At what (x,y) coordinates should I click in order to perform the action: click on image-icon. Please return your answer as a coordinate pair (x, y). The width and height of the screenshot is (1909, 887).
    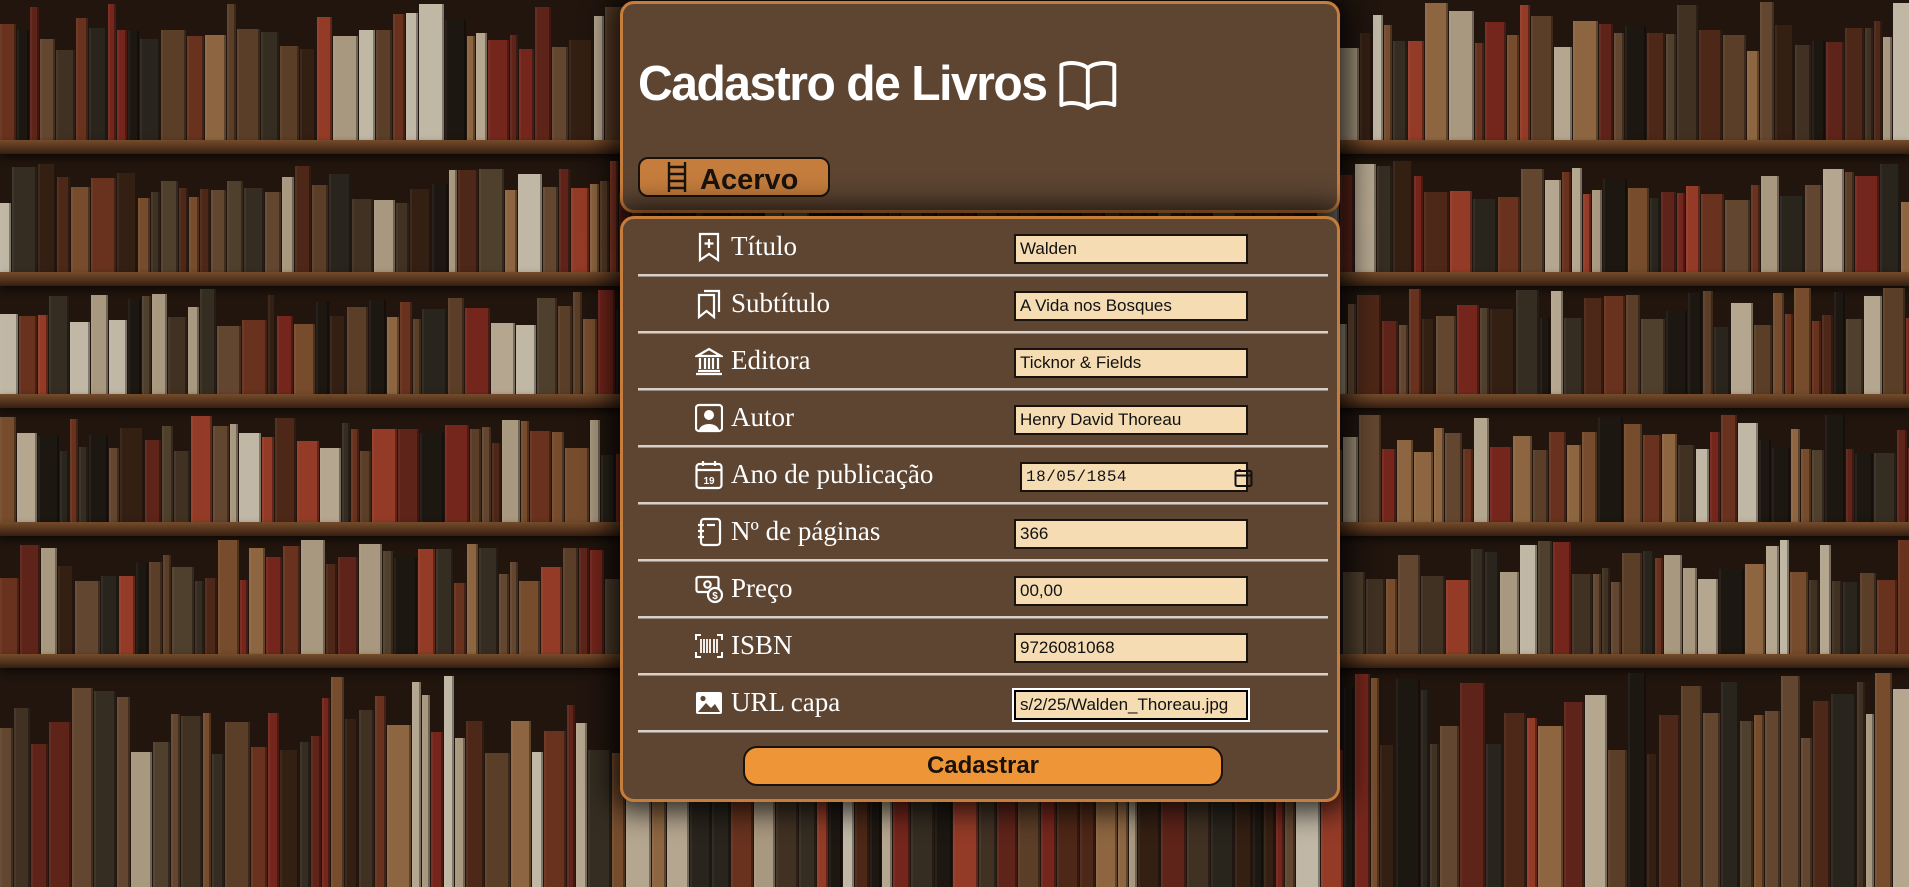
    Looking at the image, I should click on (709, 703).